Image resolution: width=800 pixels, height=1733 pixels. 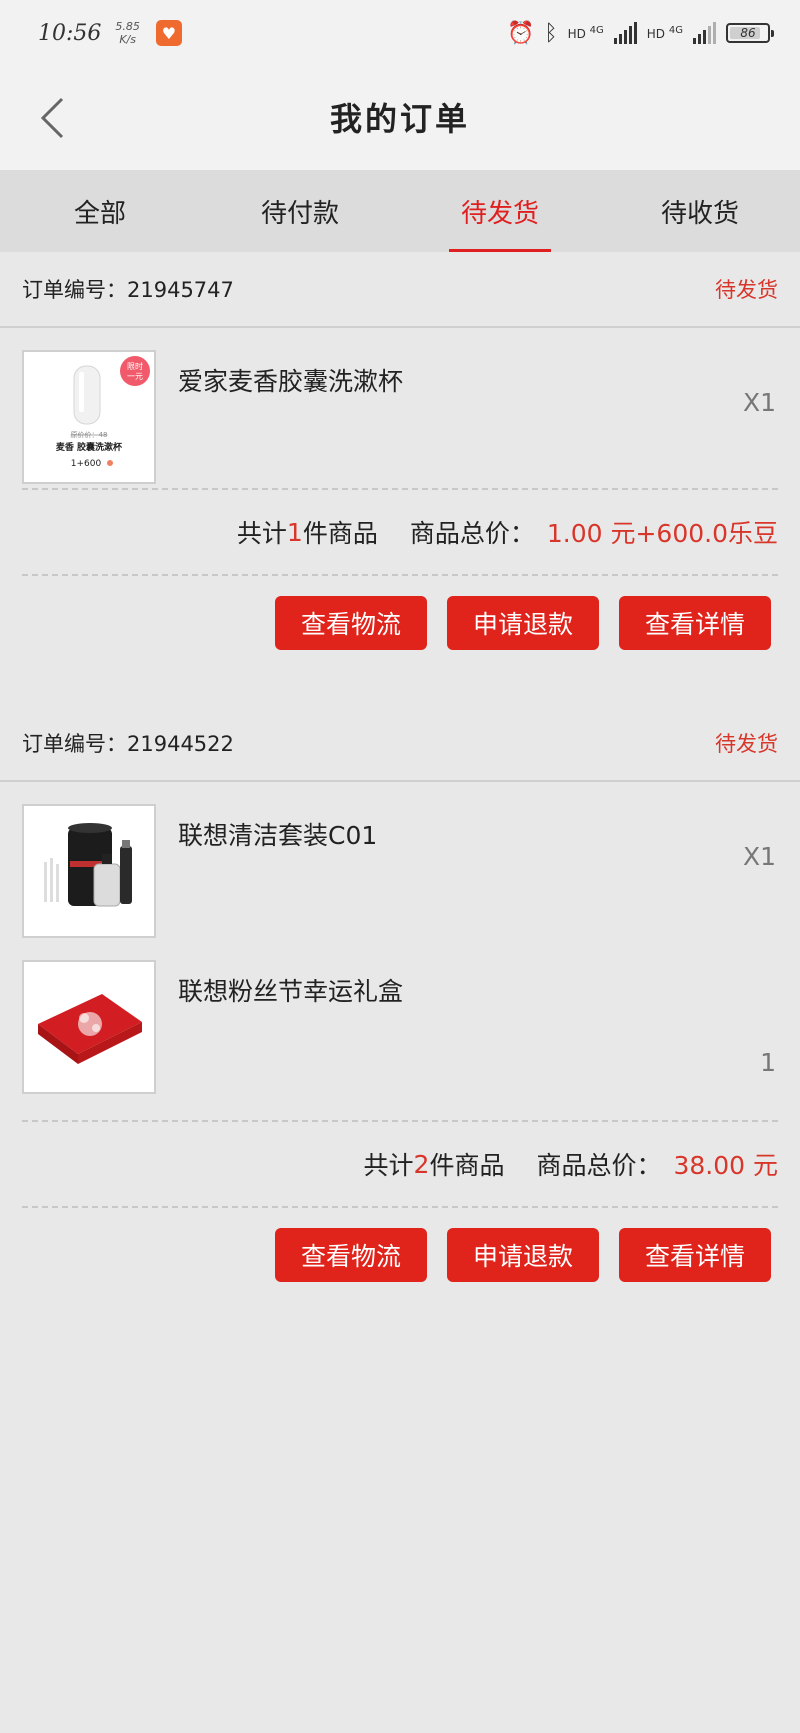 I want to click on product-thumbnail: 限时 一元 原价价：48 麦香 胶囊洗漱杯 1+600, so click(x=89, y=417).